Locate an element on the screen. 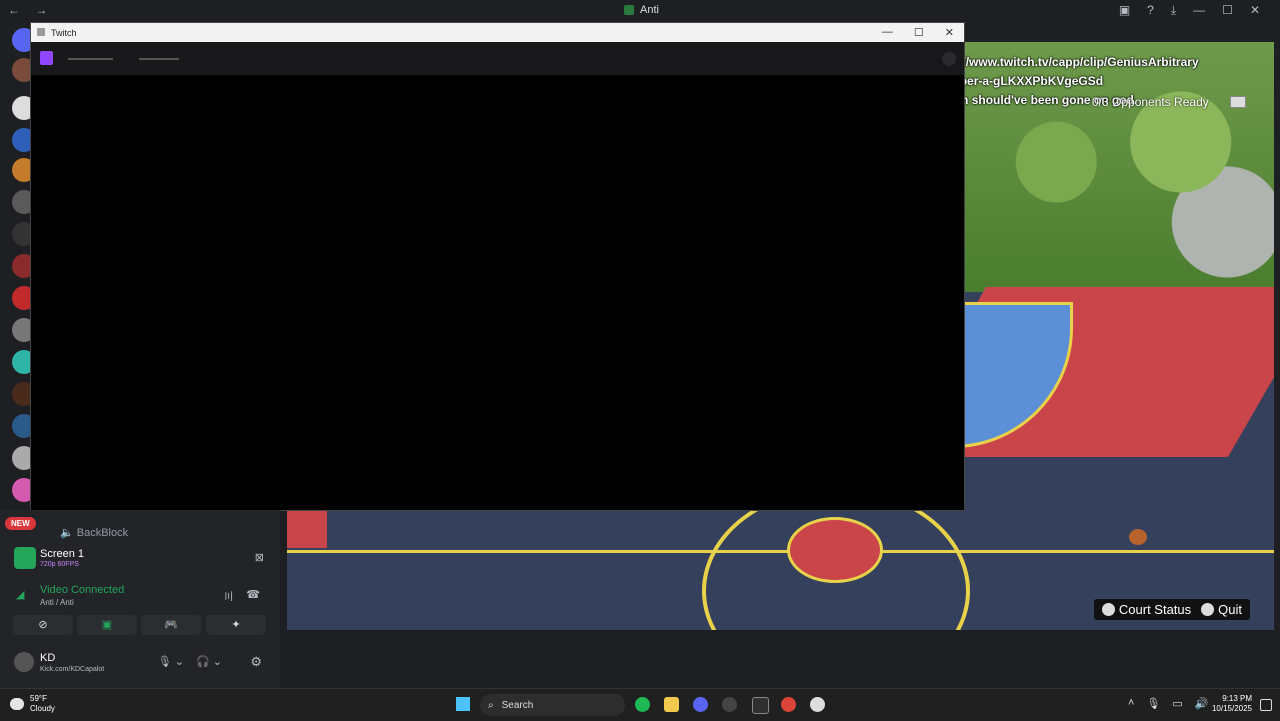 This screenshot has height=721, width=1280. quit-label: Quit is located at coordinates (1230, 609).